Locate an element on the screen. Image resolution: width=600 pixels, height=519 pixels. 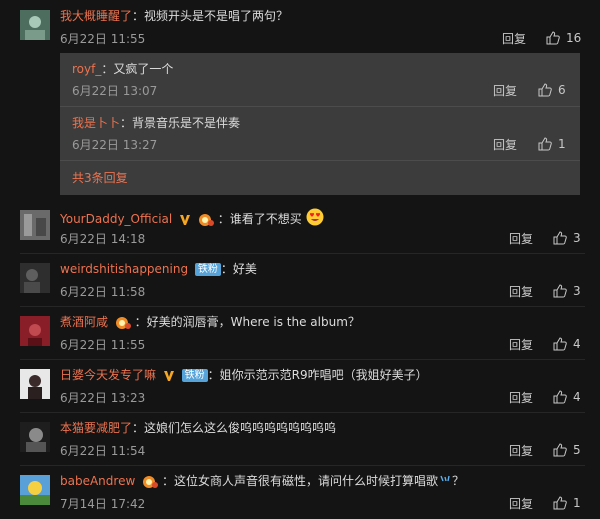
username-link: 日婆今天发专了嘛 is located at coordinates (108, 375).